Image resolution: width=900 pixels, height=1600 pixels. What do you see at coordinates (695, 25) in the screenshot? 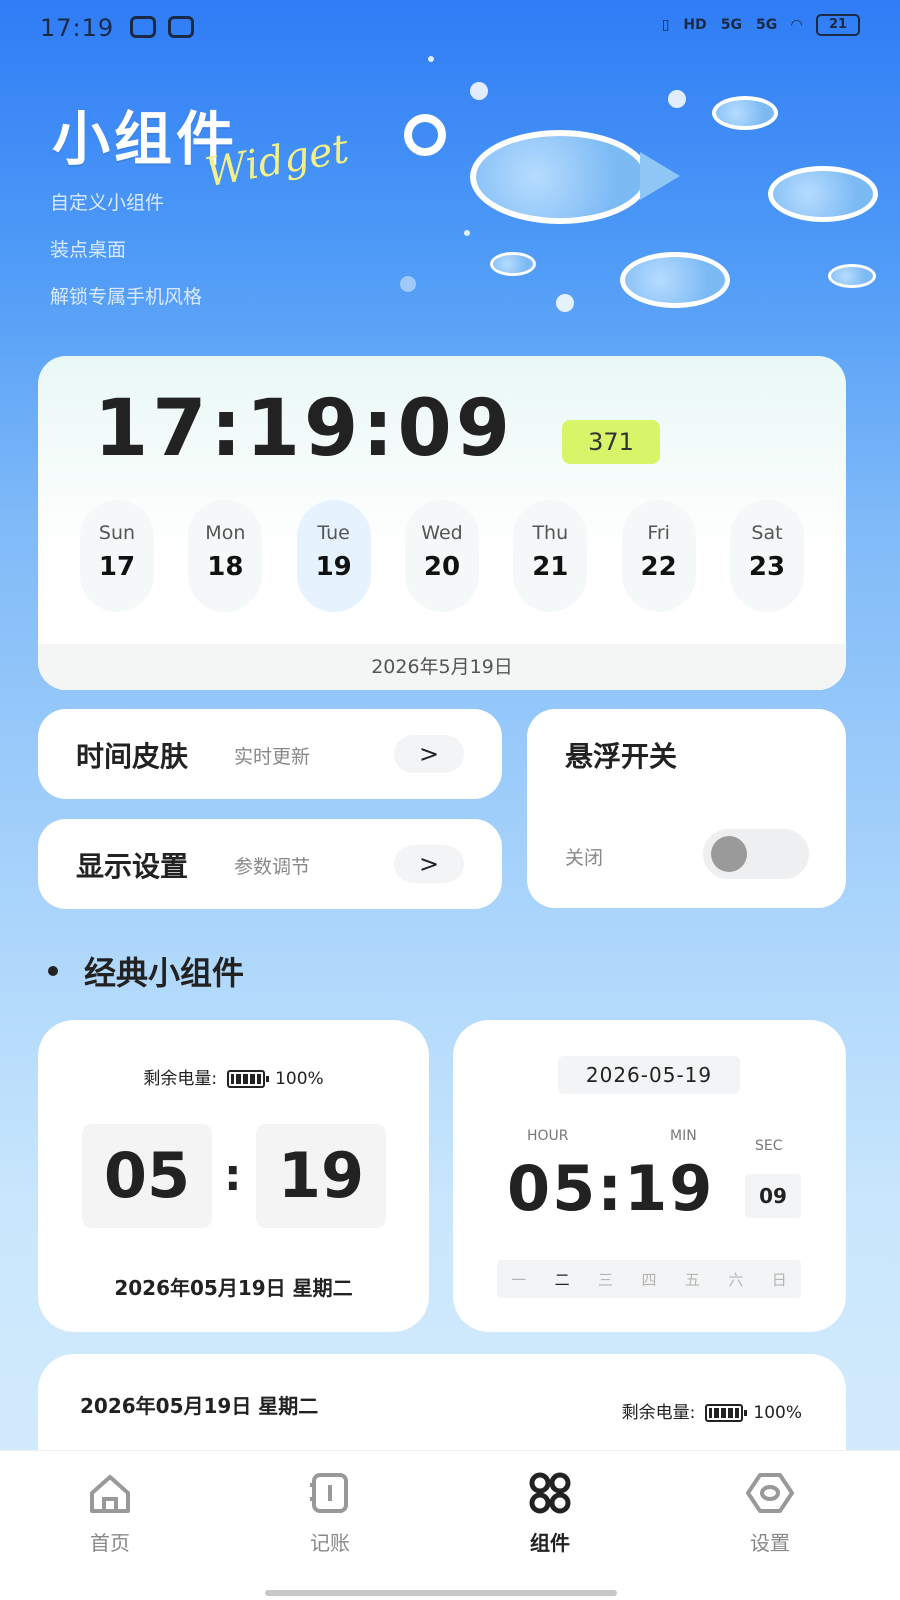
I see `hd-icon: HD` at bounding box center [695, 25].